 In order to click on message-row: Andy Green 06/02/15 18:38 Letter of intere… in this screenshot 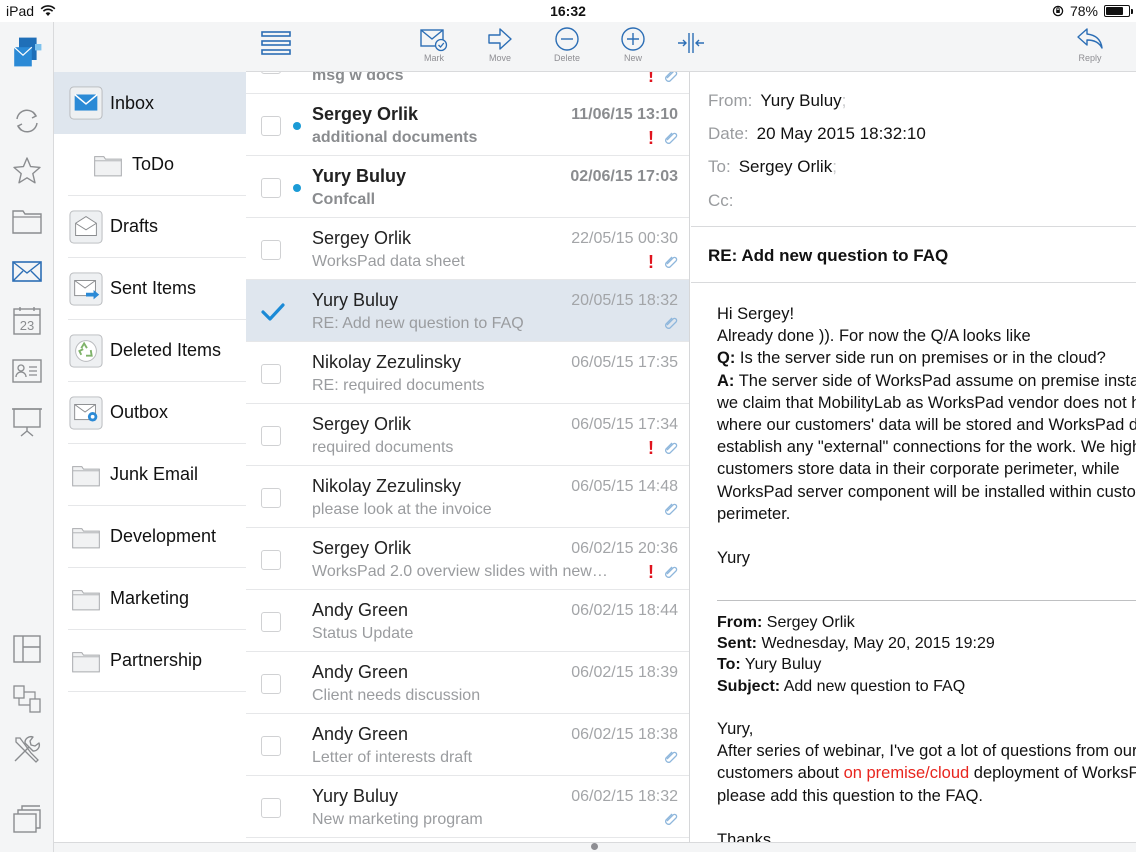, I will do `click(467, 745)`.